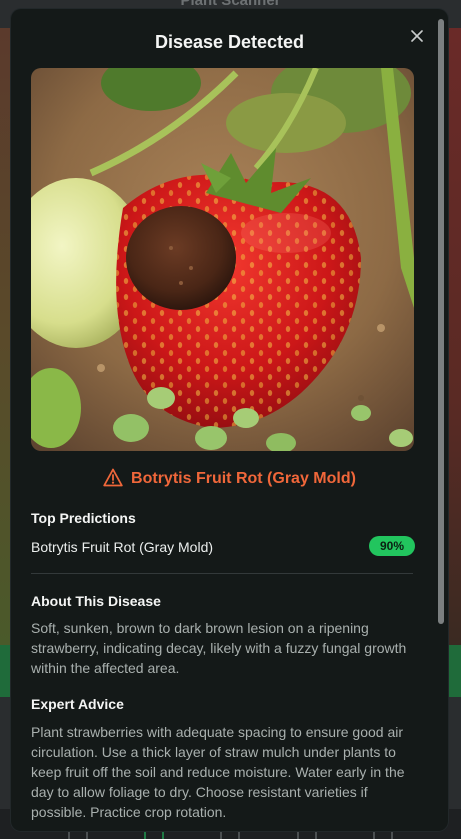  I want to click on close-button, so click(417, 36).